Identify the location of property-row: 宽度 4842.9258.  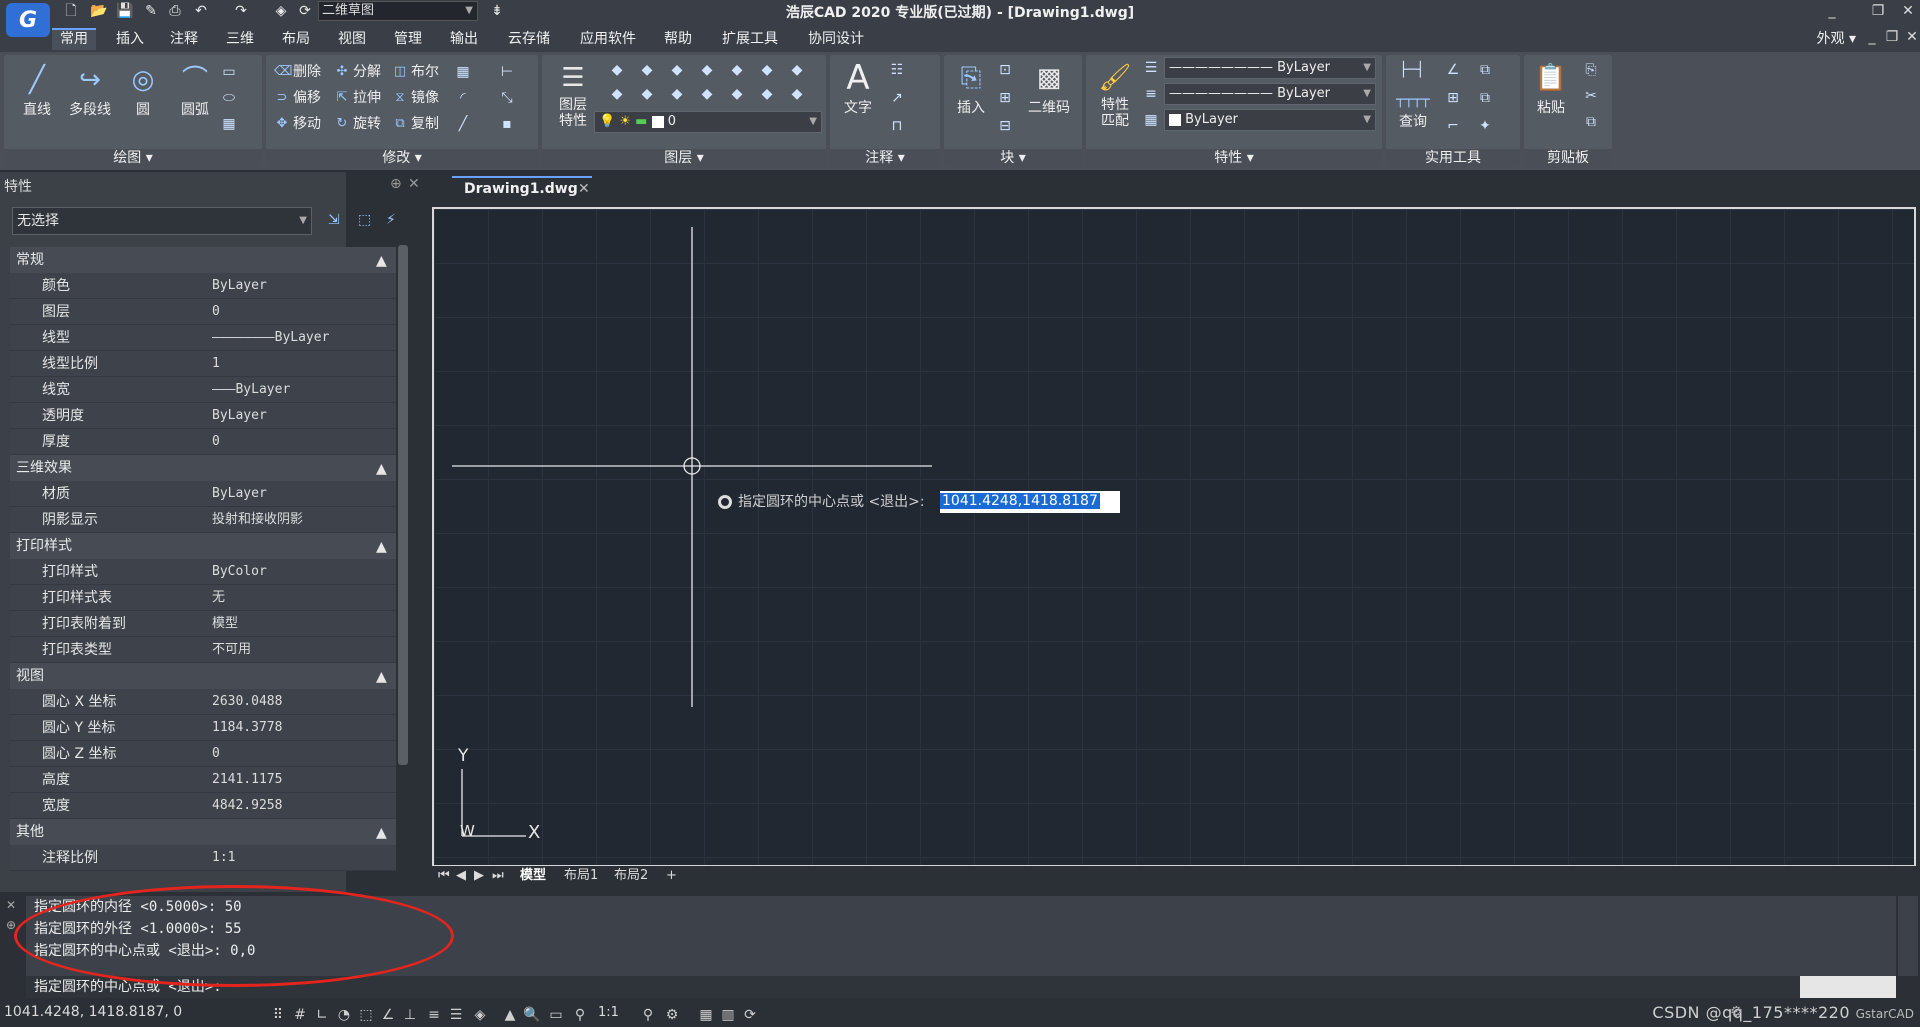
(203, 806).